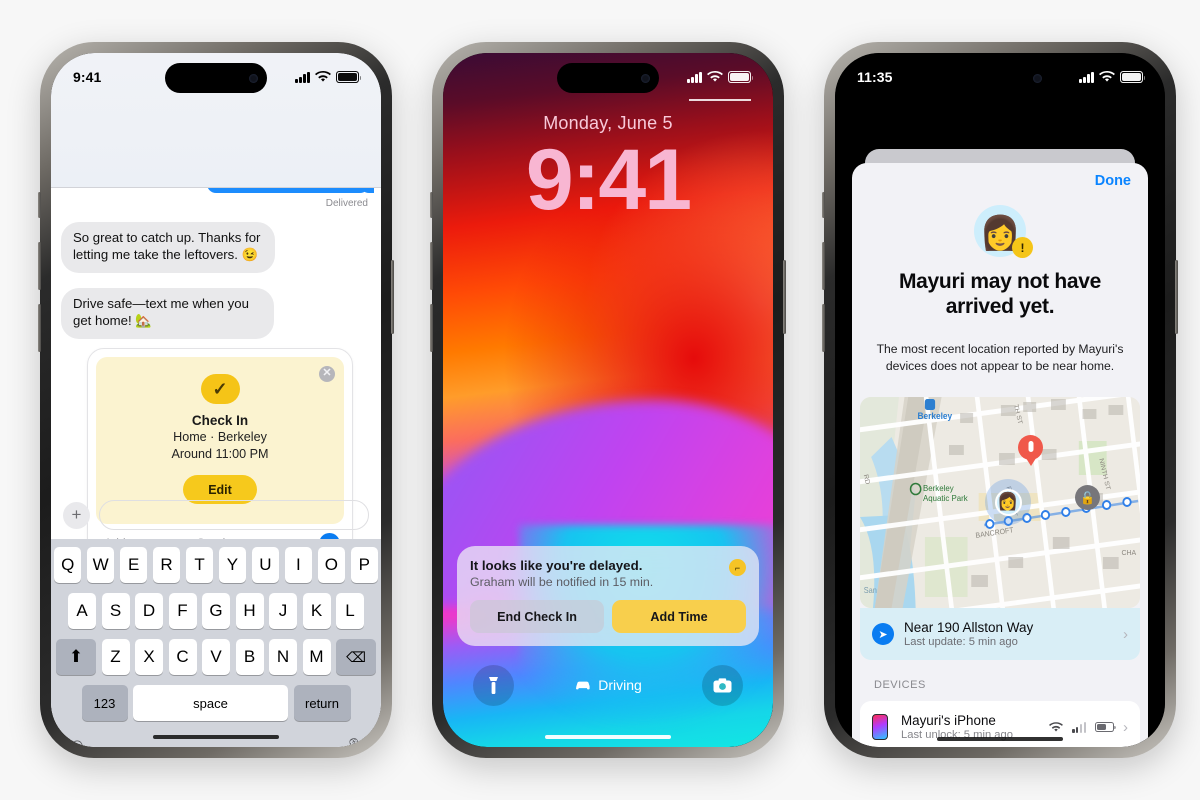 The image size is (1200, 800). What do you see at coordinates (322, 703) in the screenshot?
I see `return-key: return` at bounding box center [322, 703].